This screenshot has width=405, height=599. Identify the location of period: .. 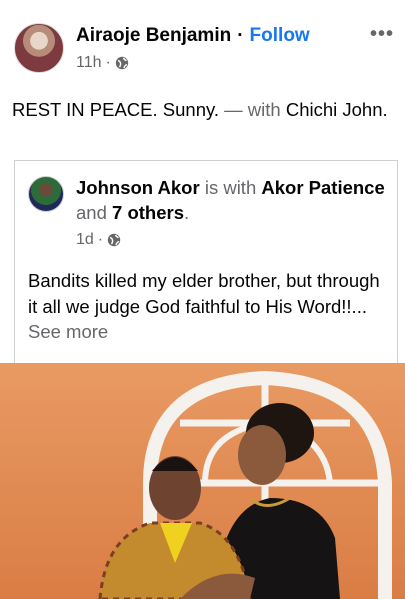
(186, 212).